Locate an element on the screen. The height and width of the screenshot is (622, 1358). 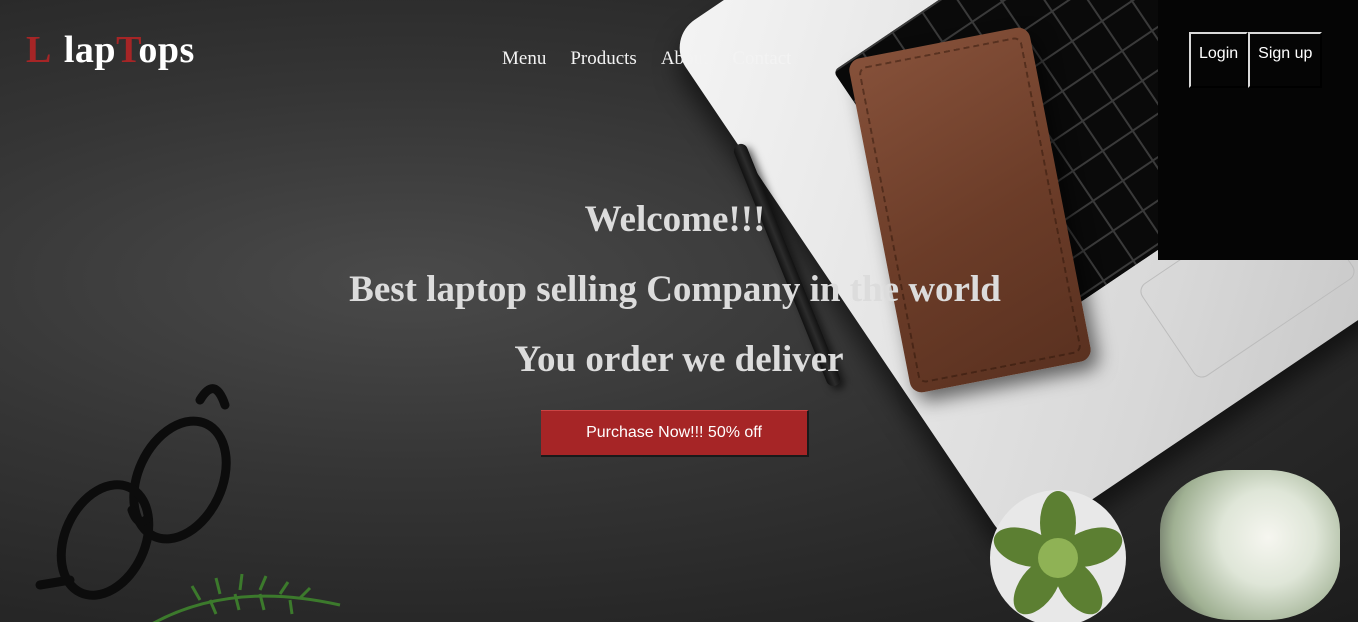
succulent-plant-image is located at coordinates (1058, 556).